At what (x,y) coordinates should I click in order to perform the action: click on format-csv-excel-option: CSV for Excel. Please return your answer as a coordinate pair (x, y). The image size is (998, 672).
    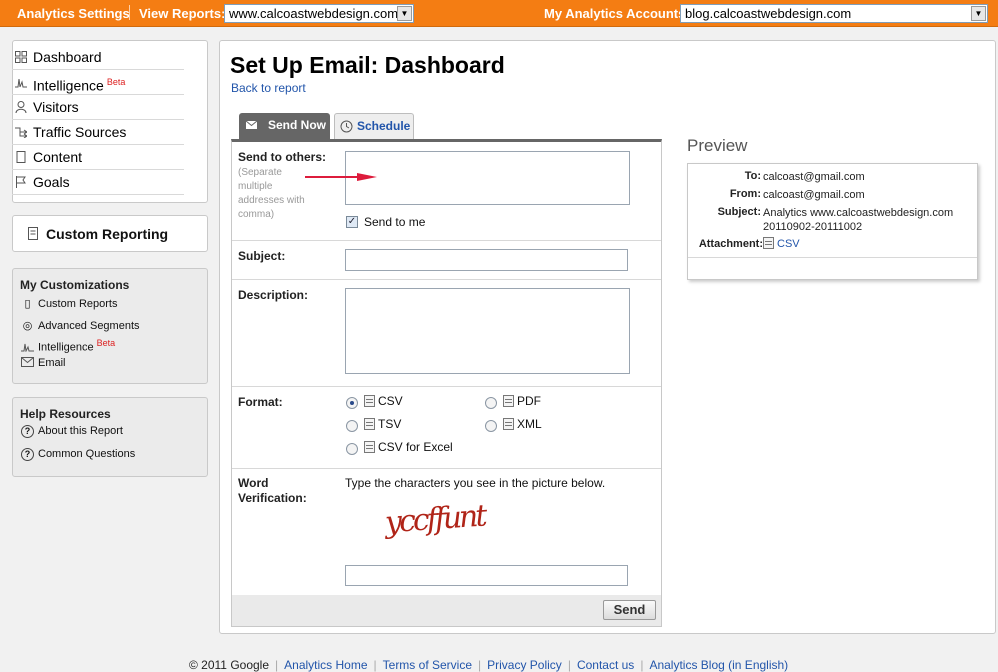
    Looking at the image, I should click on (408, 447).